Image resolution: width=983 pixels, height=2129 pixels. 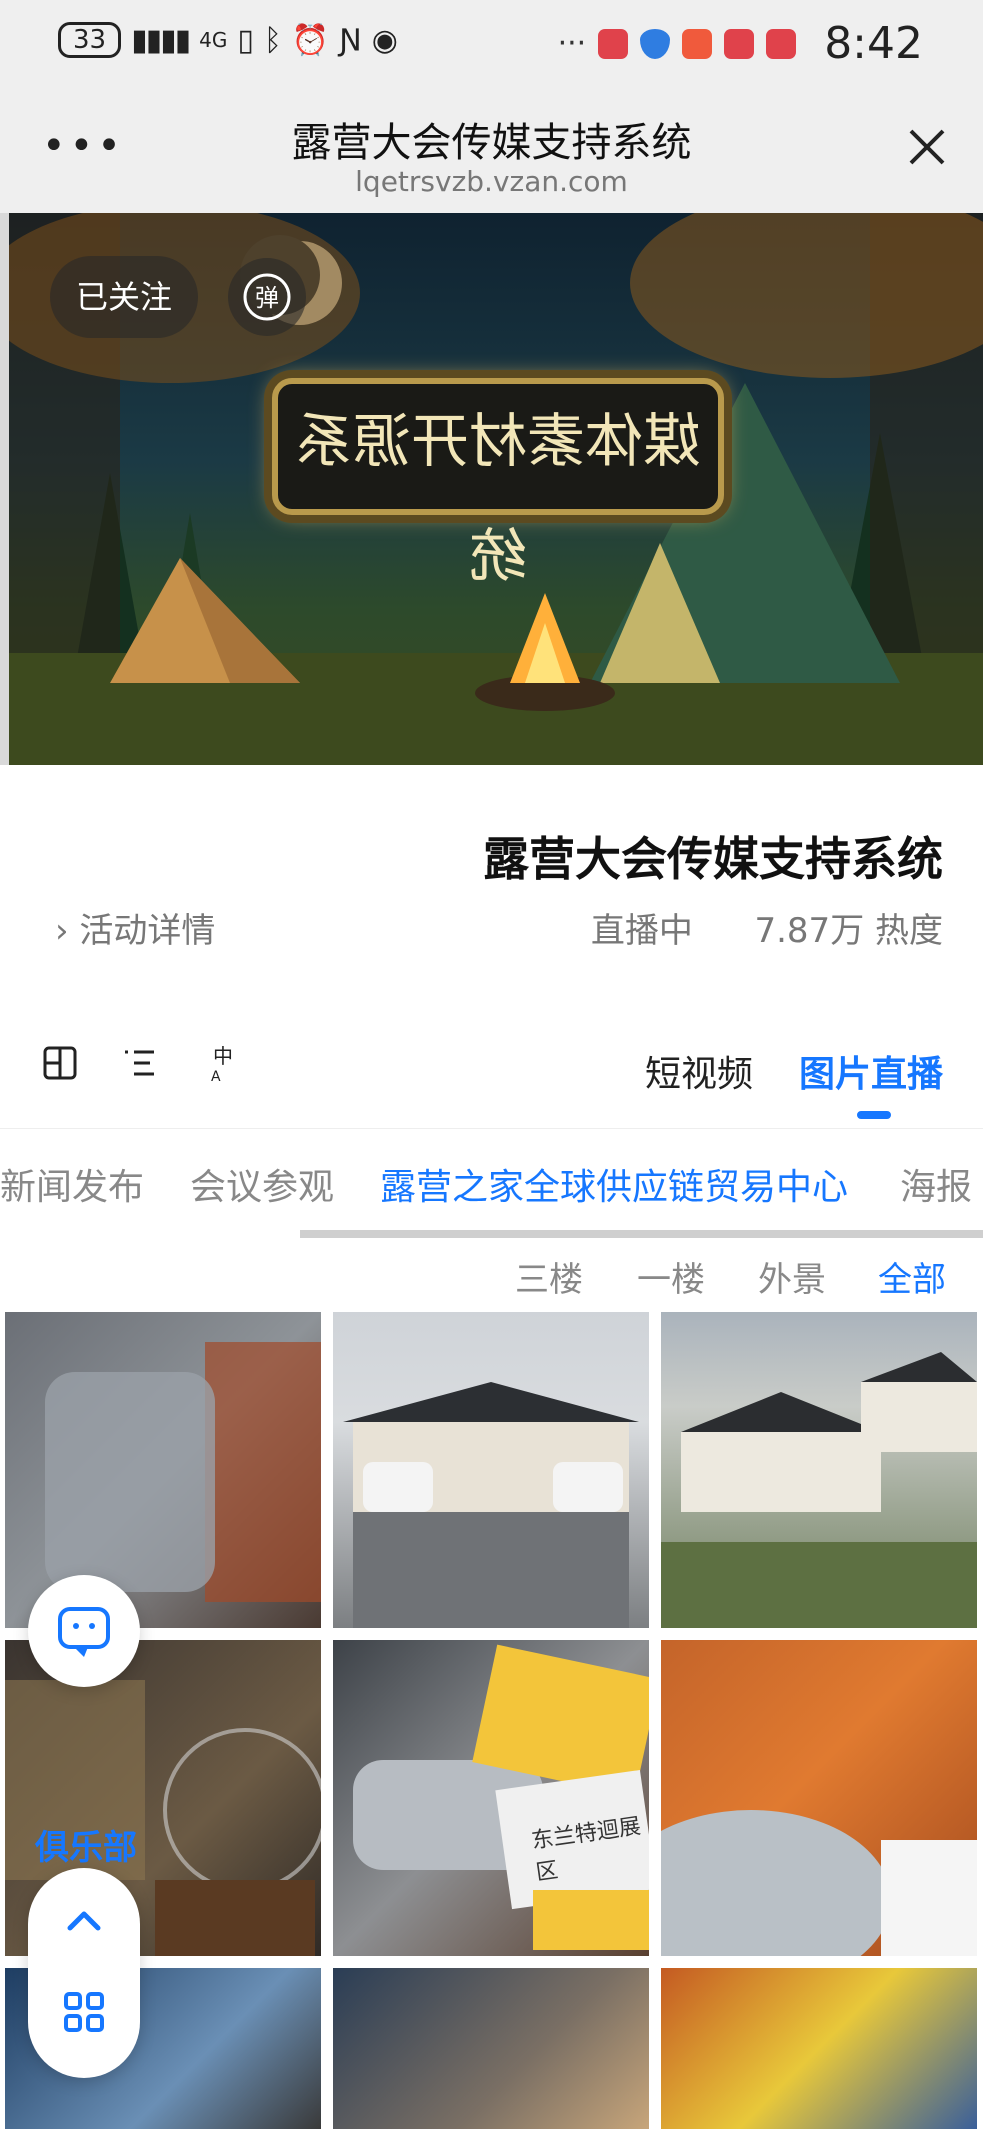 I want to click on bluetooth-icon: ᛒ, so click(x=272, y=40).